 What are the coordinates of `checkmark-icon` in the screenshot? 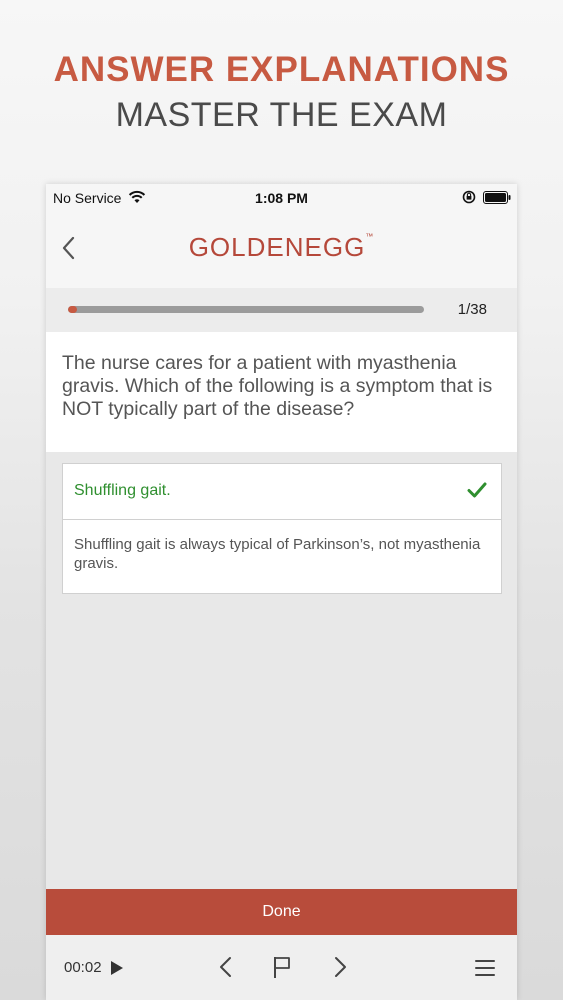 It's located at (477, 490).